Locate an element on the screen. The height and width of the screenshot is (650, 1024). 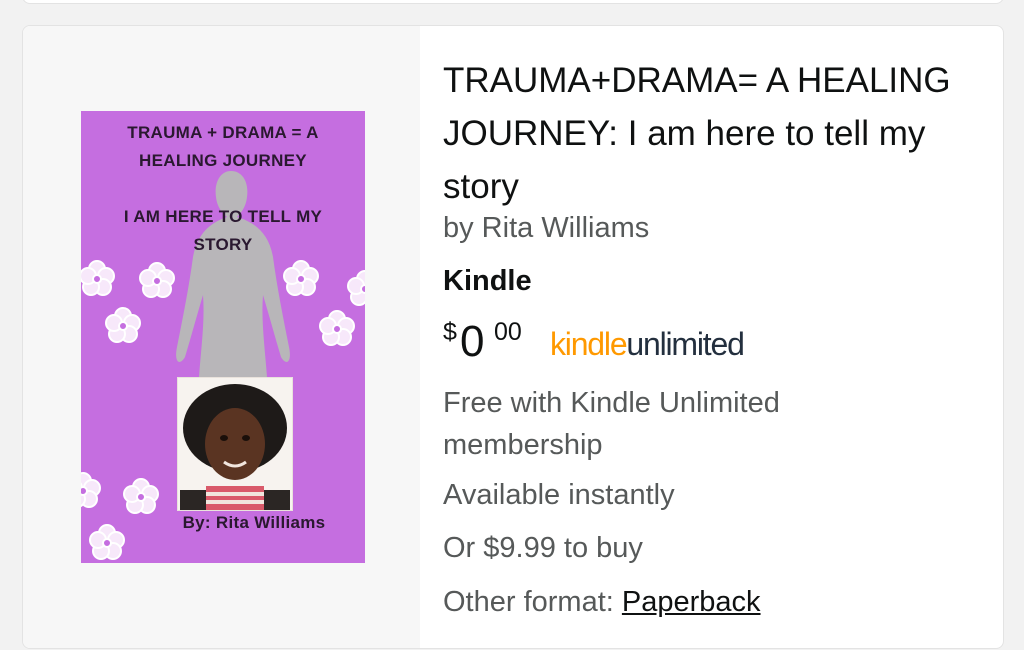
paperback-link: Paperback is located at coordinates (691, 602).